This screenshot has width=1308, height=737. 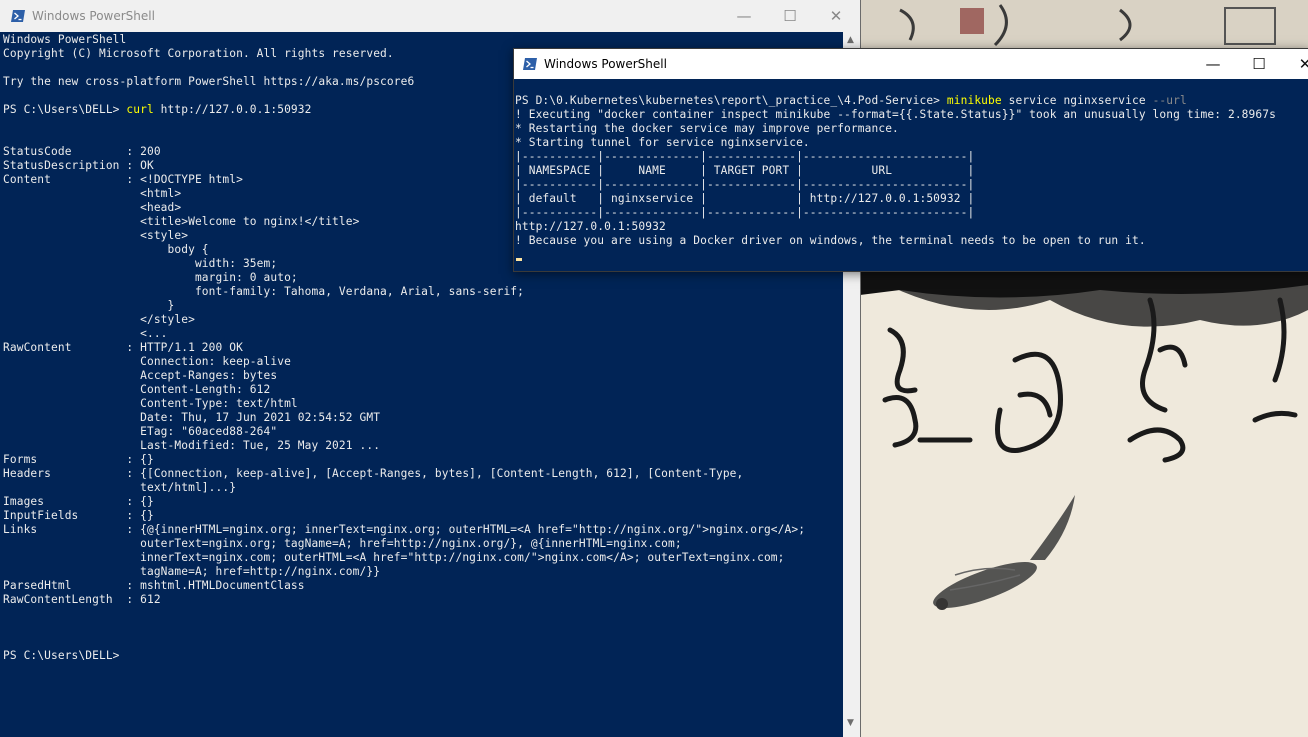 What do you see at coordinates (82, 599) in the screenshot?
I see `console-line: RawContentLength : 612` at bounding box center [82, 599].